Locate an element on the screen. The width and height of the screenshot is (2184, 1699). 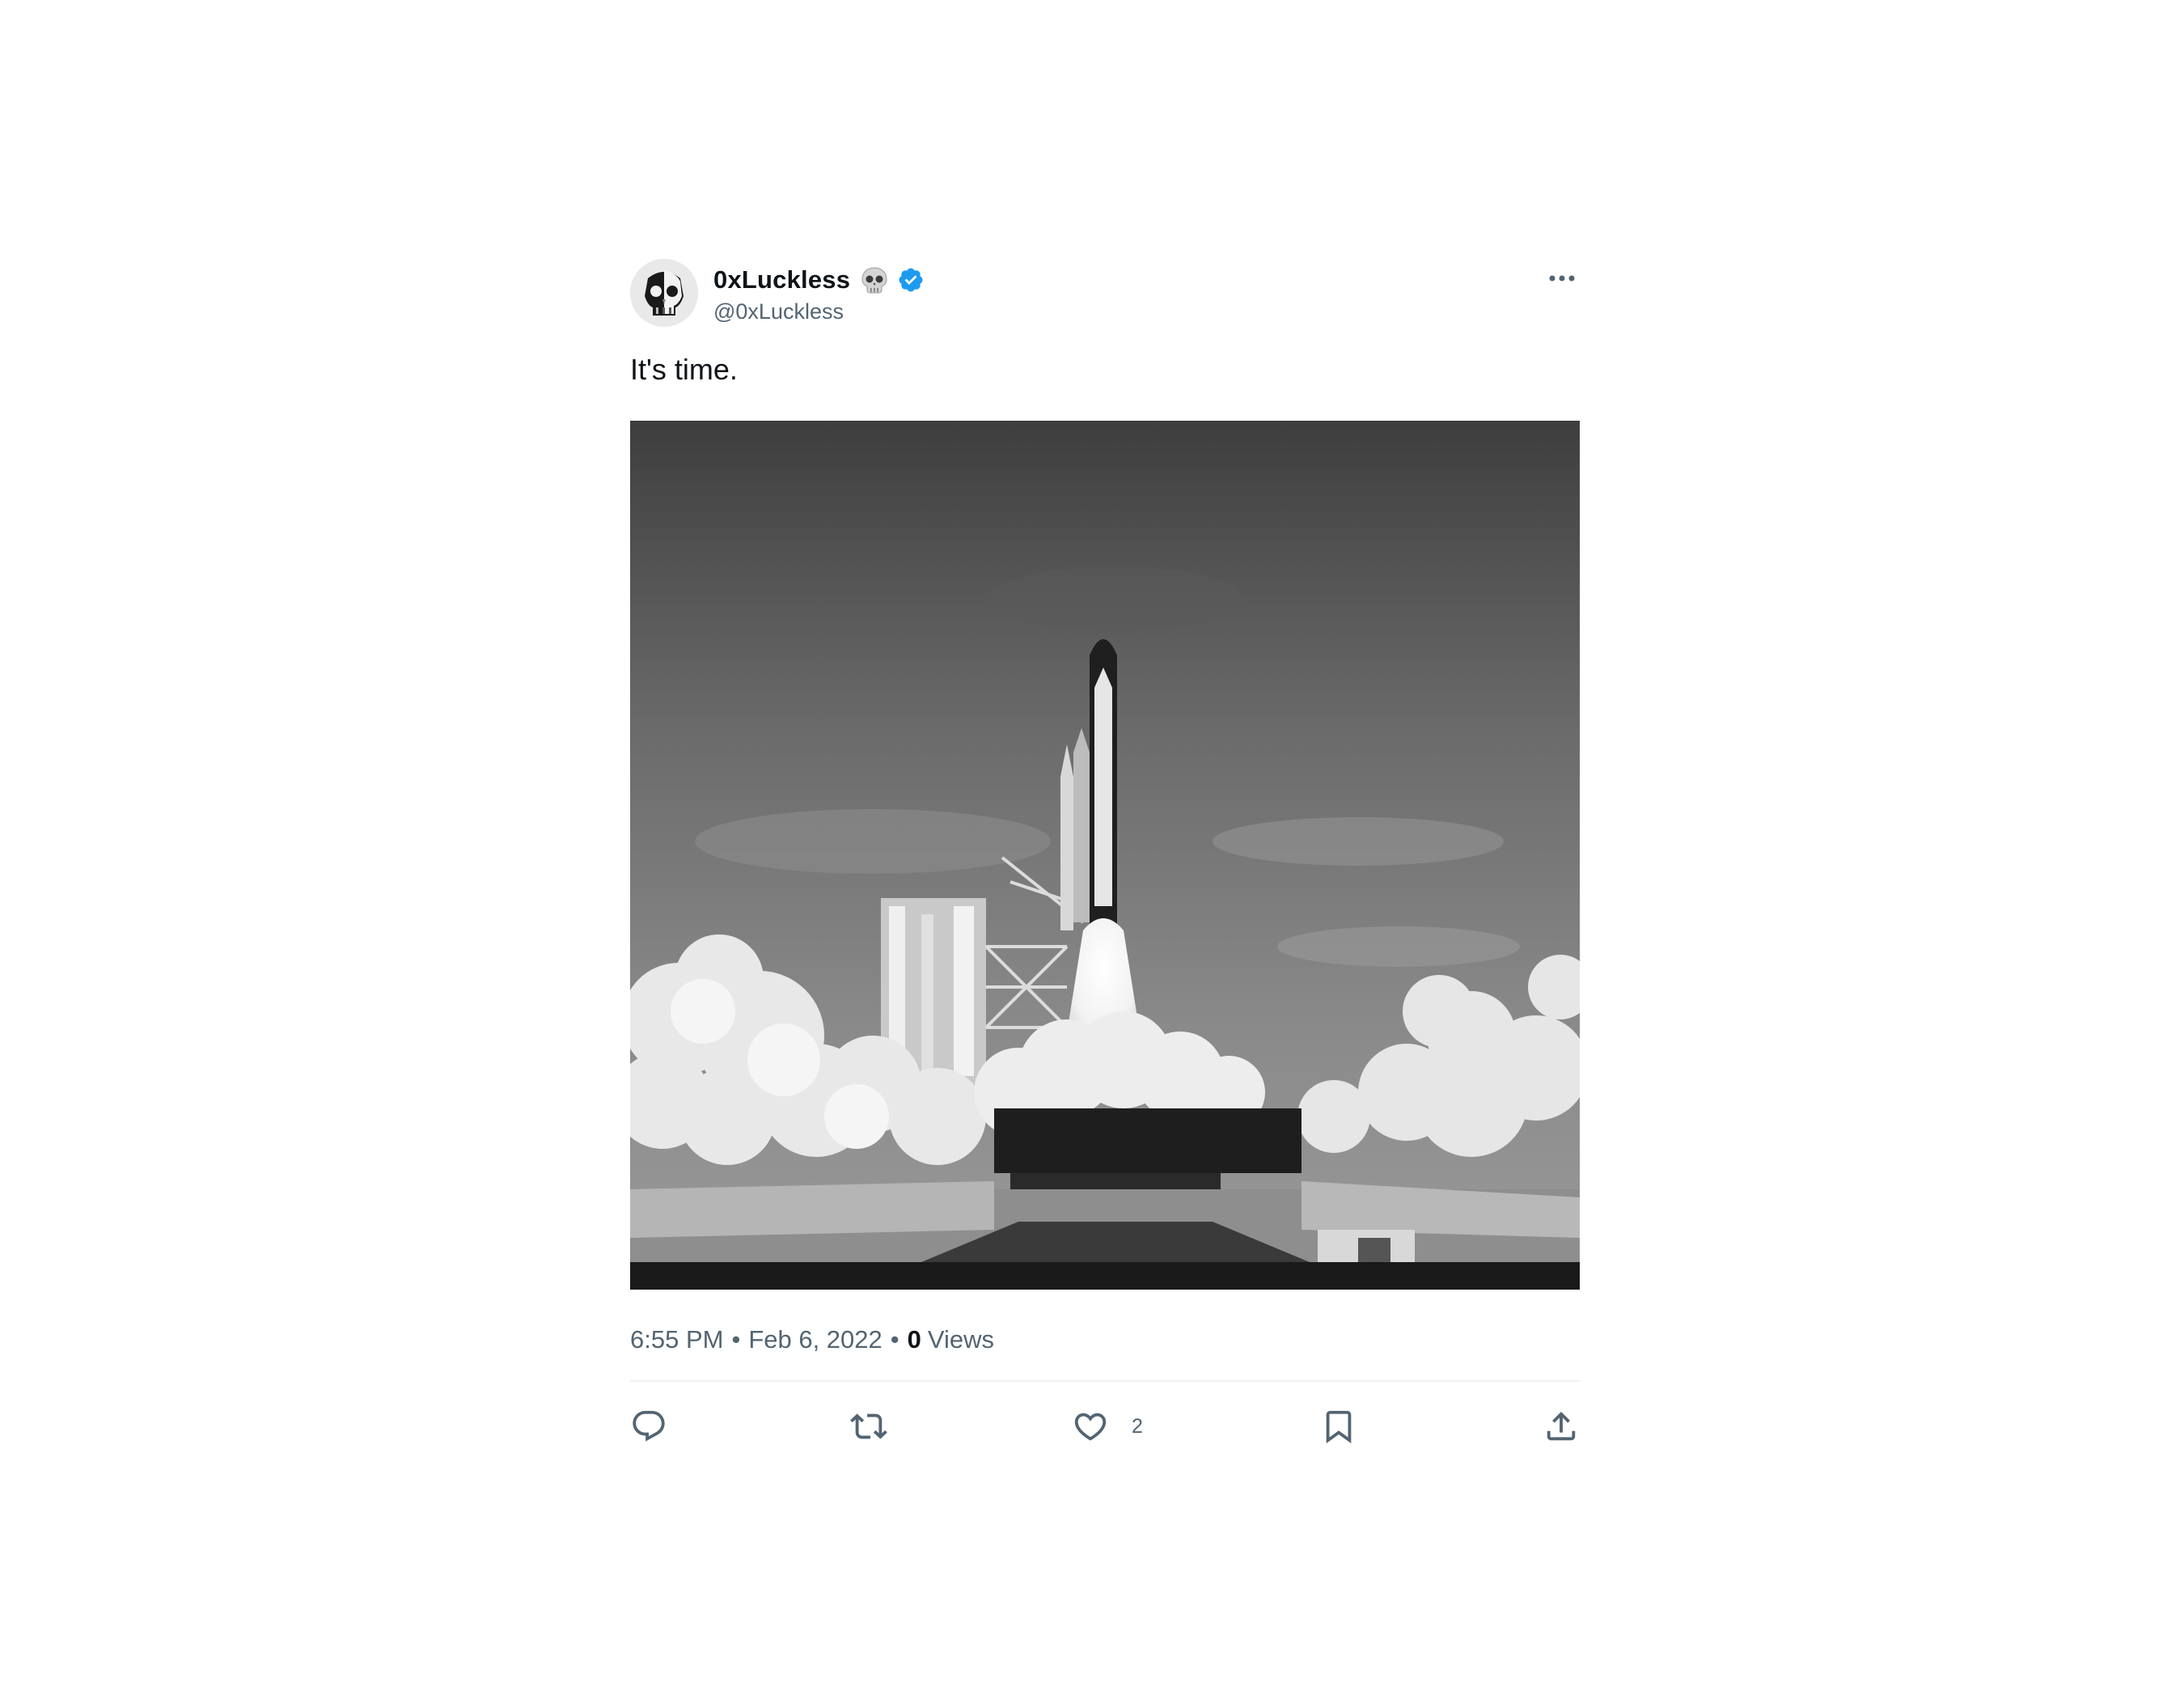
action-bar: 2 is located at coordinates (1105, 1426).